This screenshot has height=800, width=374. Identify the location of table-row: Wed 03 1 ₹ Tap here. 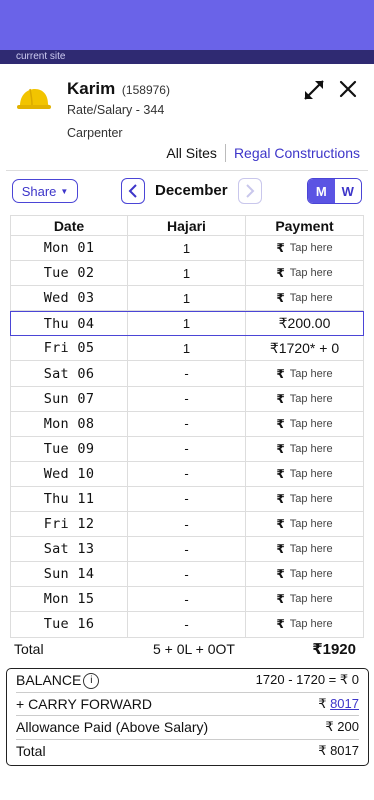
(187, 299).